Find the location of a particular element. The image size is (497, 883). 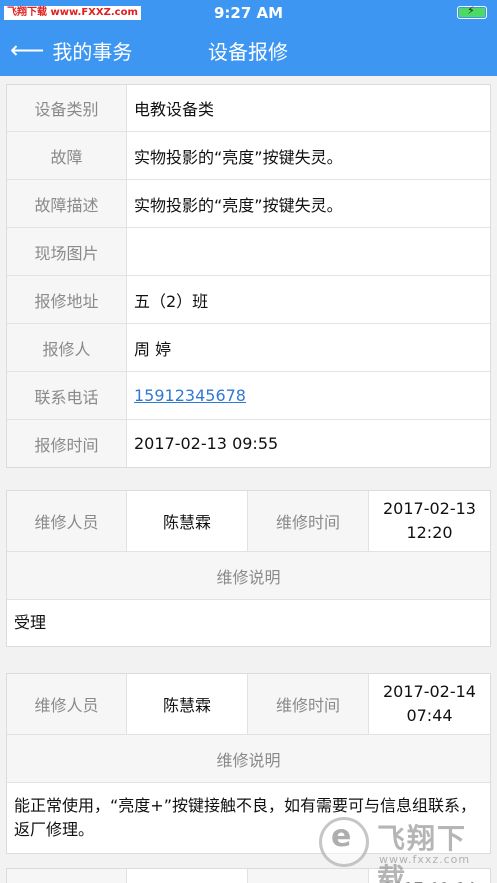

watermark-brand: 飞翔下载 is located at coordinates (422, 852).